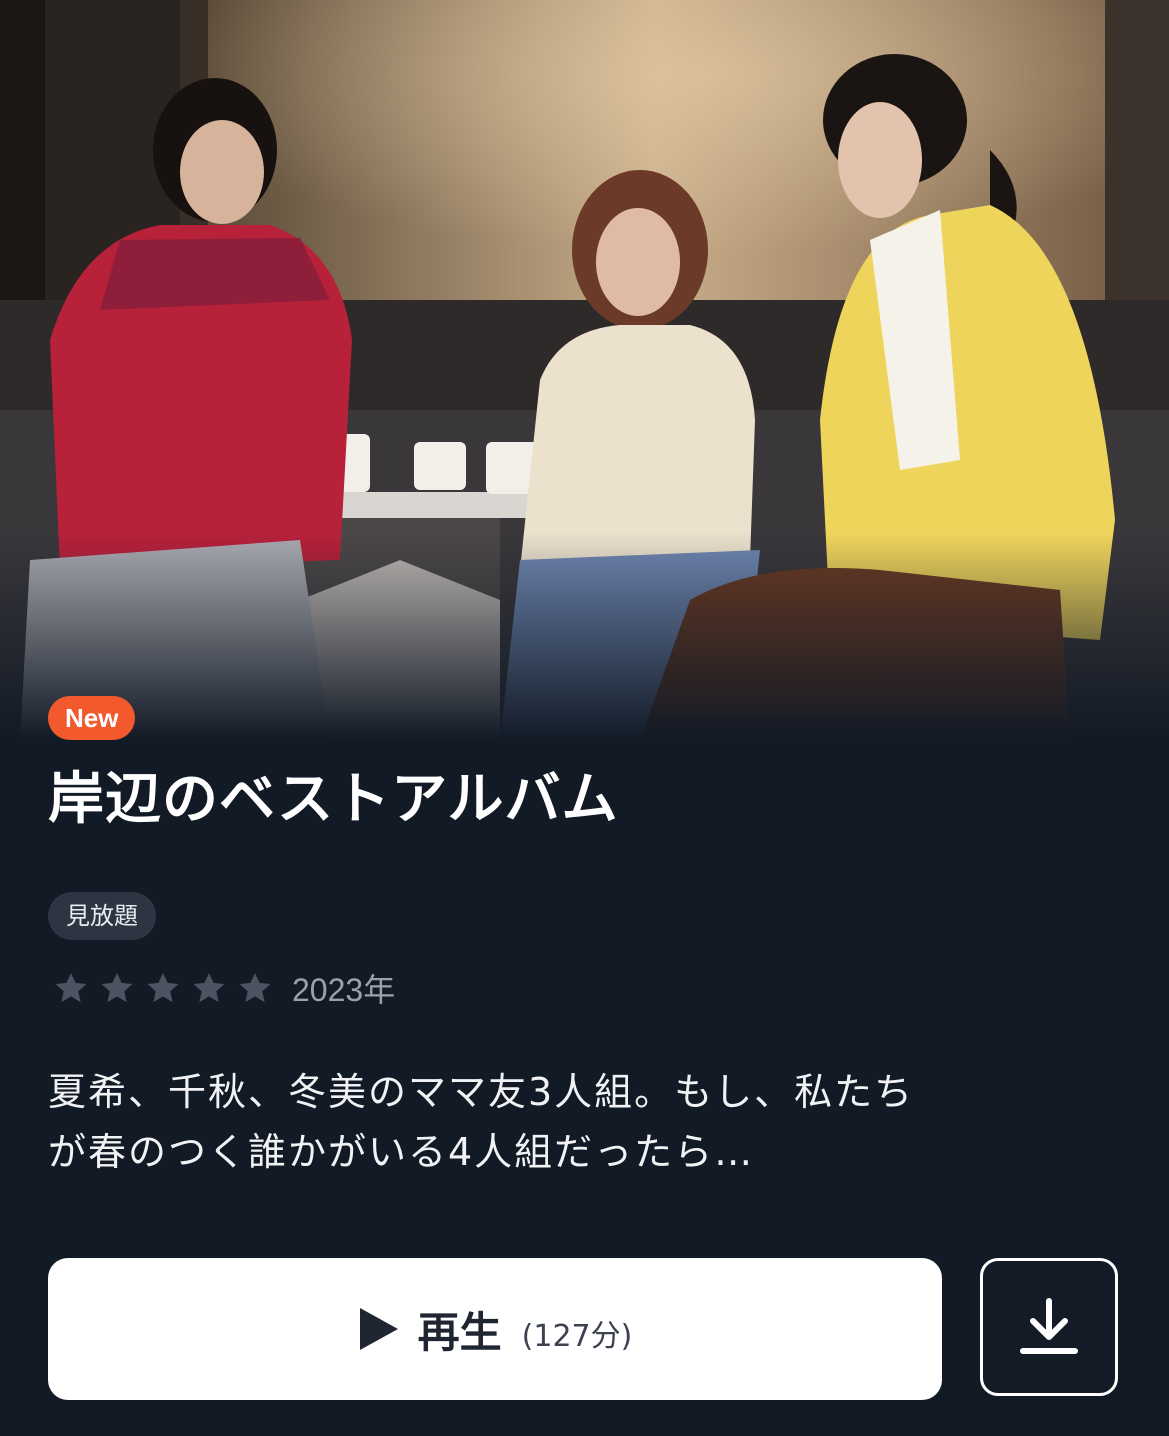 The width and height of the screenshot is (1169, 1436). I want to click on page-title: 岸辺のベストアルバム, so click(333, 799).